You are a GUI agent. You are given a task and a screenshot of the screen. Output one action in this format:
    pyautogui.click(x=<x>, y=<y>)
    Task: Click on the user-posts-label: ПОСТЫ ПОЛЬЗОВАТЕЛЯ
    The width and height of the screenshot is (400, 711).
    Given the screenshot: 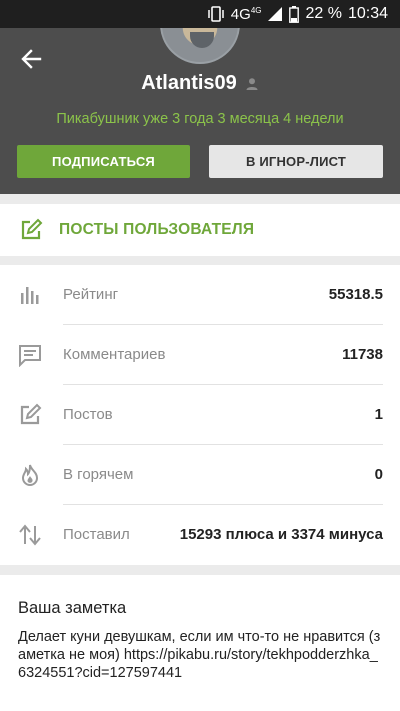 What is the action you would take?
    pyautogui.click(x=157, y=229)
    